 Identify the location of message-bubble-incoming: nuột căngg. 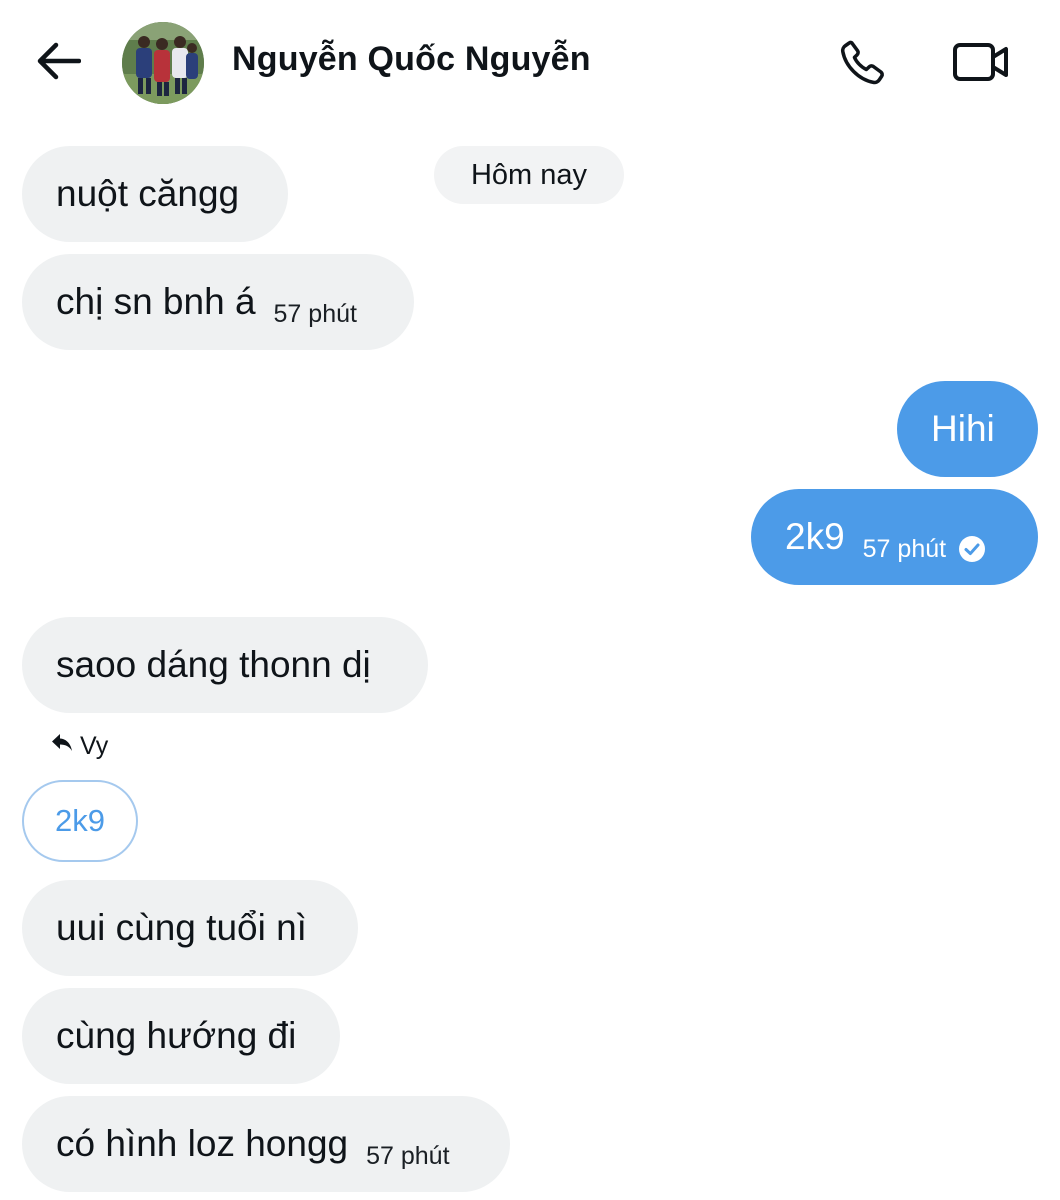
(155, 194).